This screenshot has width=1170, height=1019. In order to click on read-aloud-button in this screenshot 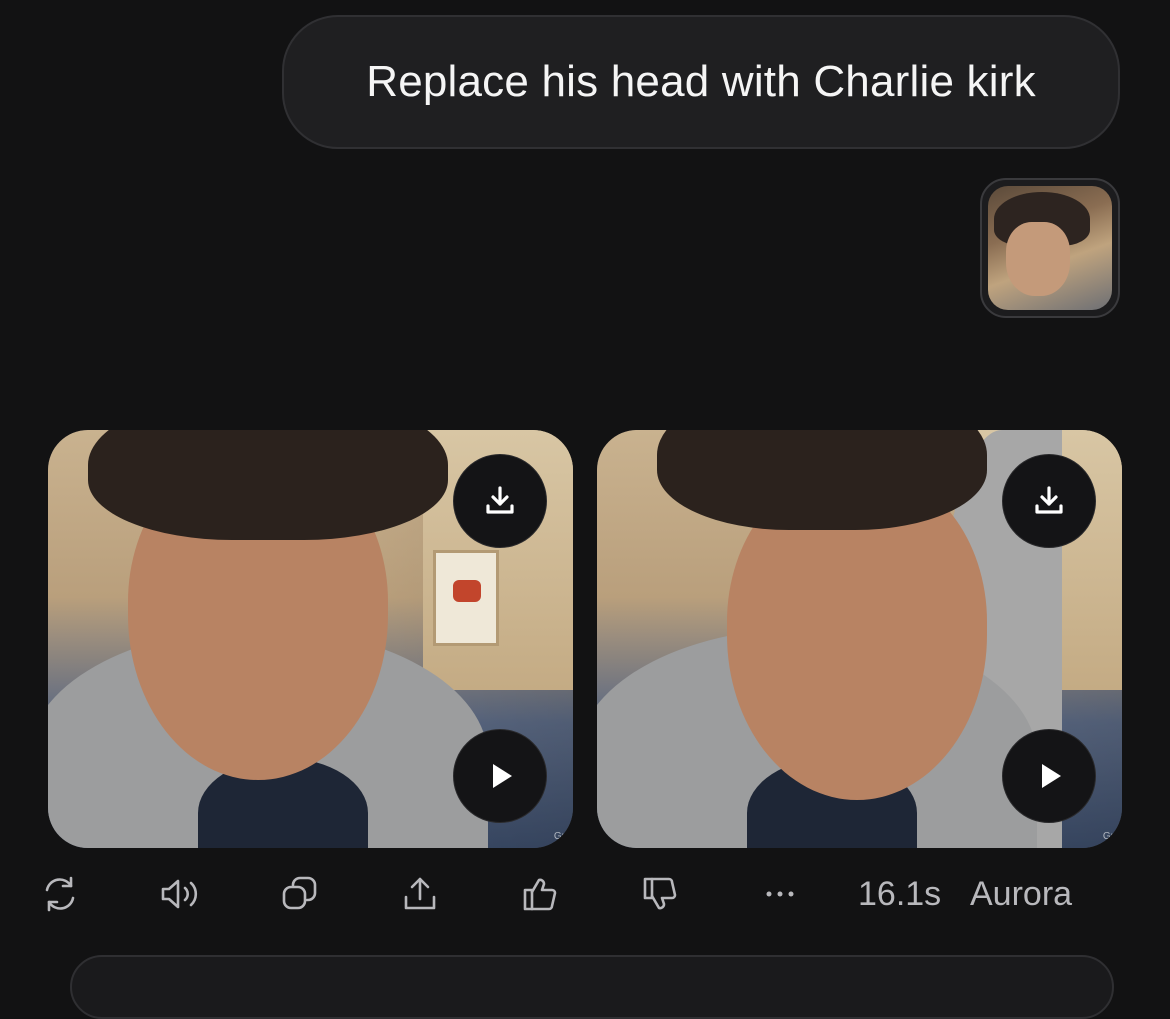, I will do `click(180, 894)`.